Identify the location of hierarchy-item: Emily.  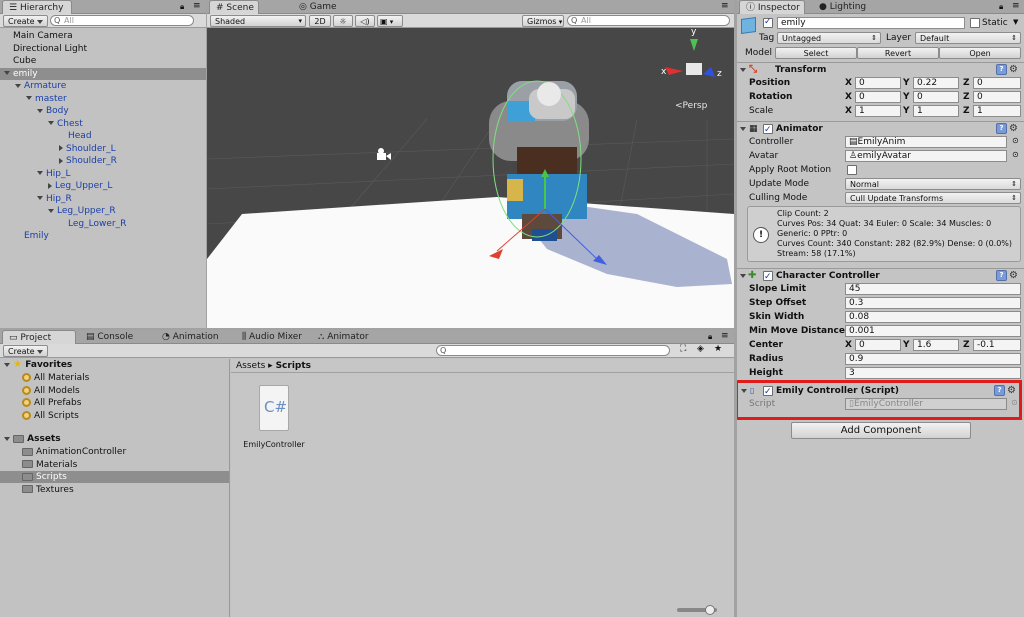
(103, 236).